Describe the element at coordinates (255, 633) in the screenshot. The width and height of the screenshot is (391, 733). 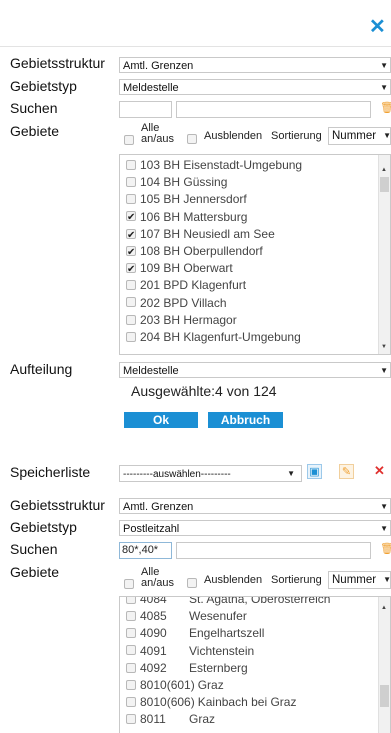
I see `list-item: 4090 Engelhartszell` at that location.